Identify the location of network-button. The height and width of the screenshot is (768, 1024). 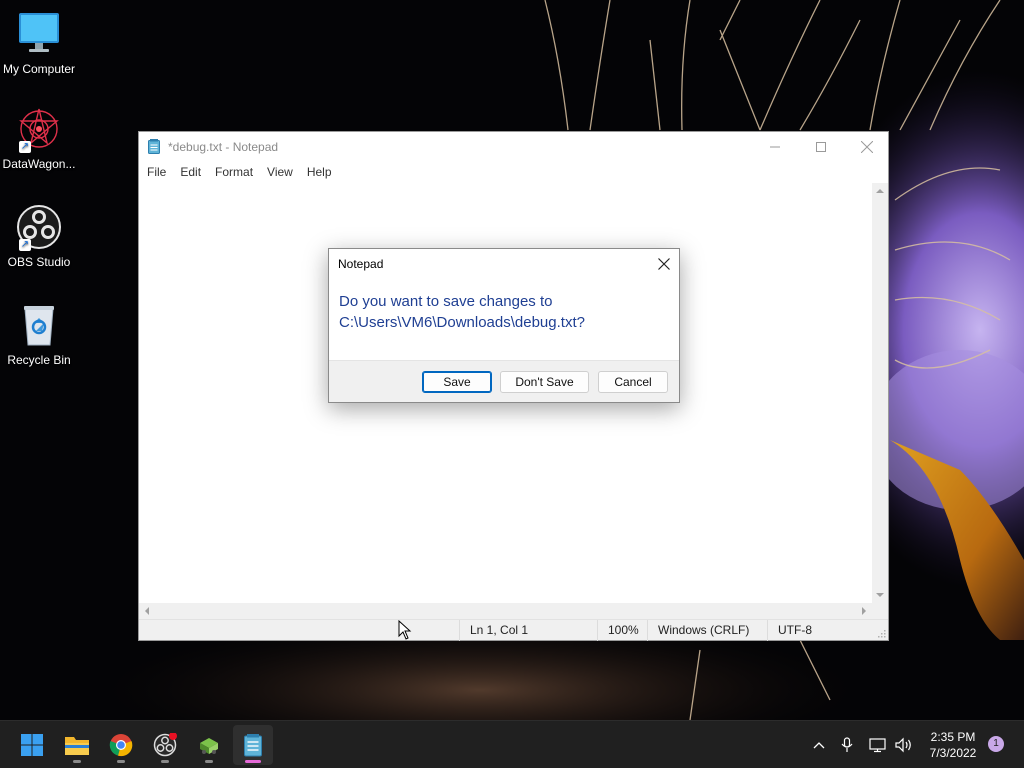
(878, 744).